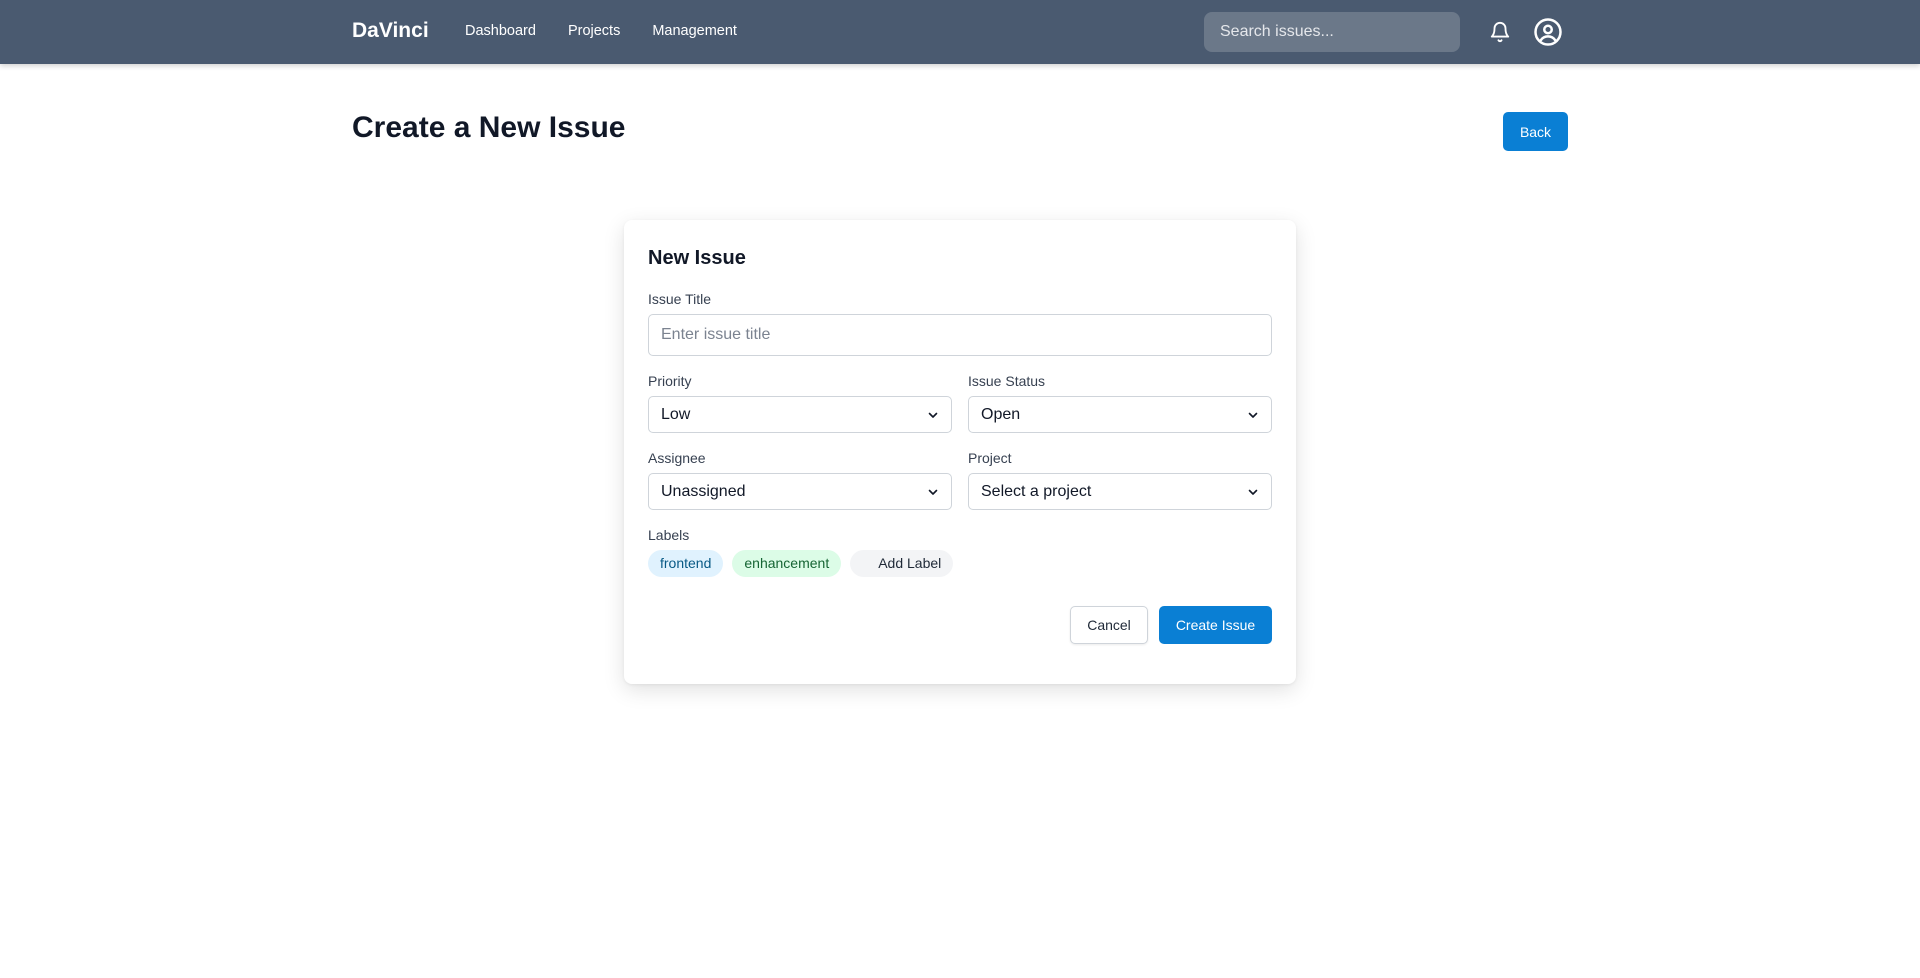 The image size is (1920, 978). I want to click on assignee-select: Unassigned, so click(800, 491).